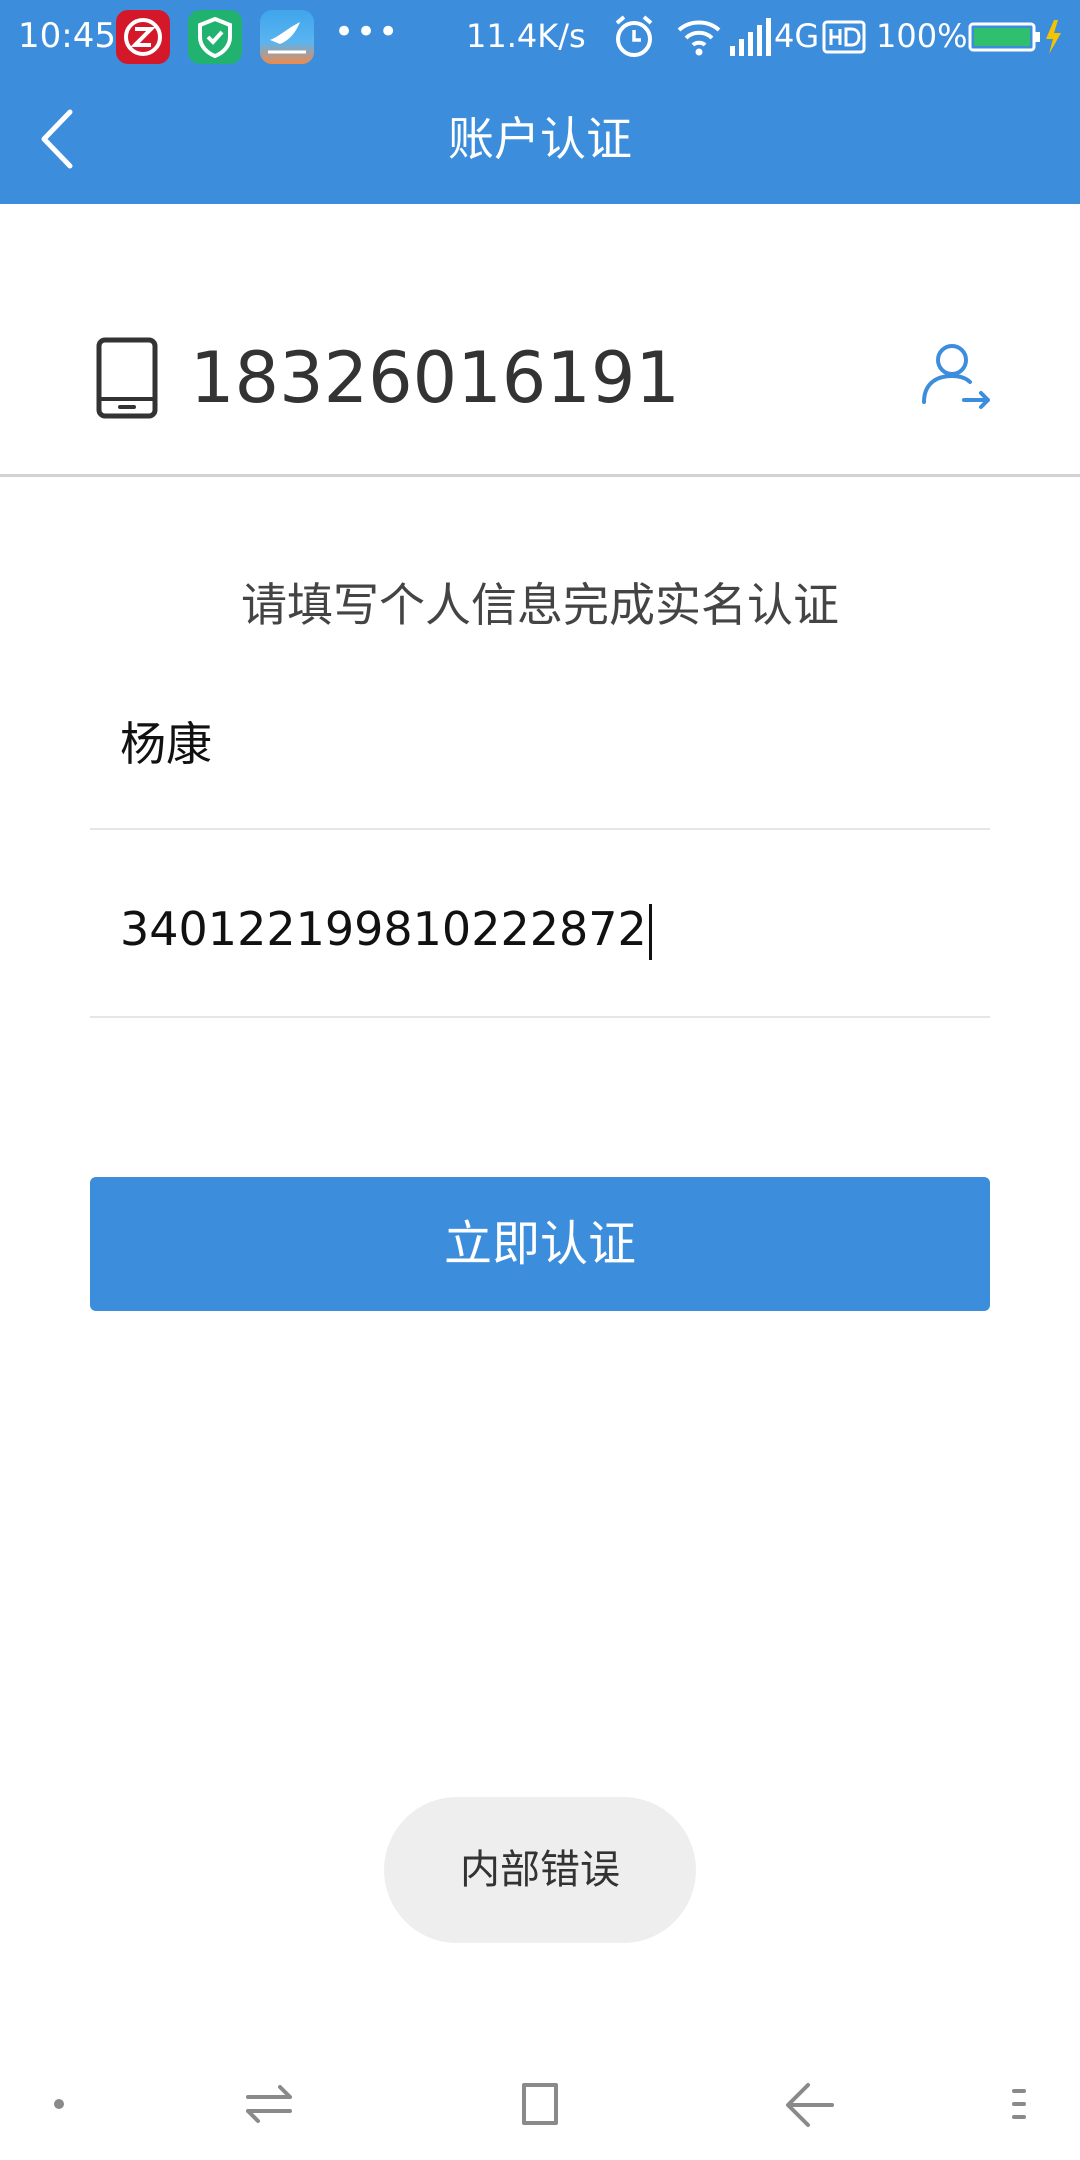 The width and height of the screenshot is (1080, 2160). Describe the element at coordinates (540, 605) in the screenshot. I see `form-instruction: 请填写个人信息完成实名认证` at that location.